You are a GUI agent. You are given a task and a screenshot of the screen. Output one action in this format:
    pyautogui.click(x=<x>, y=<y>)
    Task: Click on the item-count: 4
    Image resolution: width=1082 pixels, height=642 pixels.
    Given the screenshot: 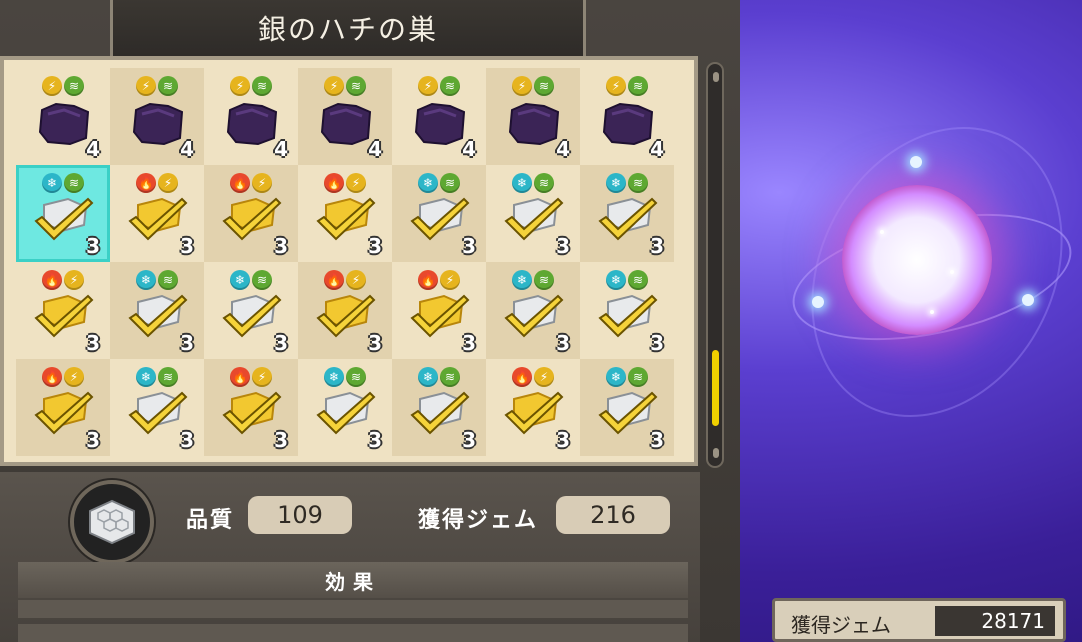 What is the action you would take?
    pyautogui.click(x=469, y=149)
    